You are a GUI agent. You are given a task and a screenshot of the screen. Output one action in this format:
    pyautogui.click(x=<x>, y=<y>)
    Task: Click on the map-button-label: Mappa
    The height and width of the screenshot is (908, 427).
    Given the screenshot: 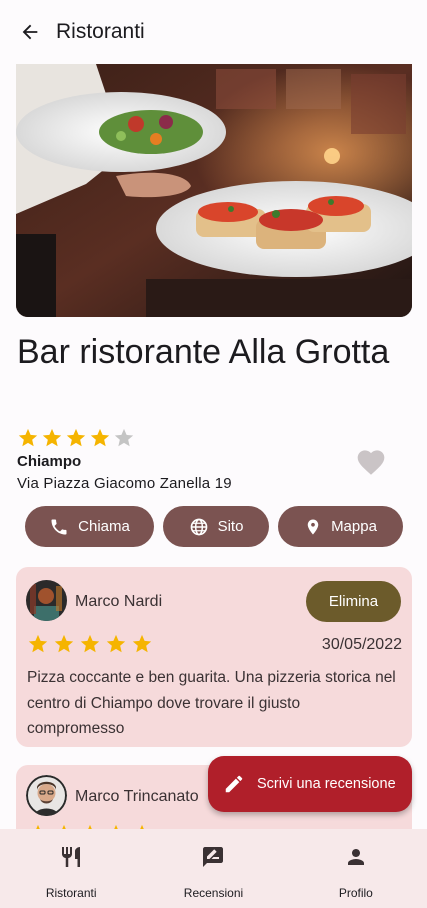 What is the action you would take?
    pyautogui.click(x=354, y=526)
    